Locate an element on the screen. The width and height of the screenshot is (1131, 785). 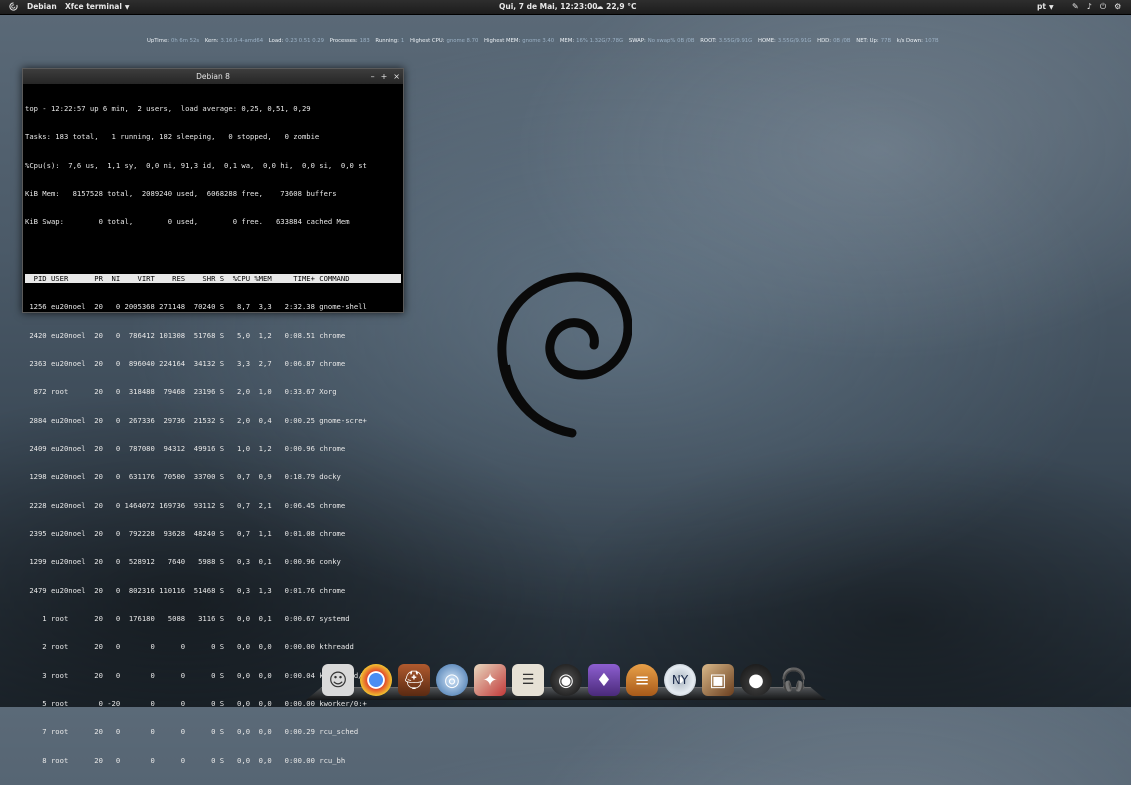
steam-game-icon: ♦ is located at coordinates (604, 680).